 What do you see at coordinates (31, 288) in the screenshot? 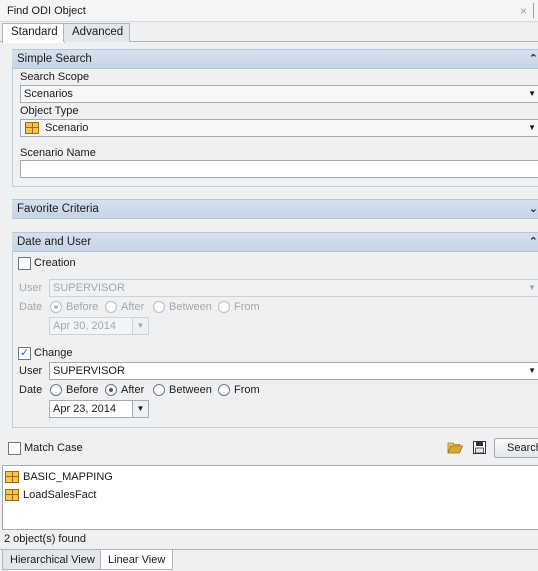
I see `creation-user-label: User` at bounding box center [31, 288].